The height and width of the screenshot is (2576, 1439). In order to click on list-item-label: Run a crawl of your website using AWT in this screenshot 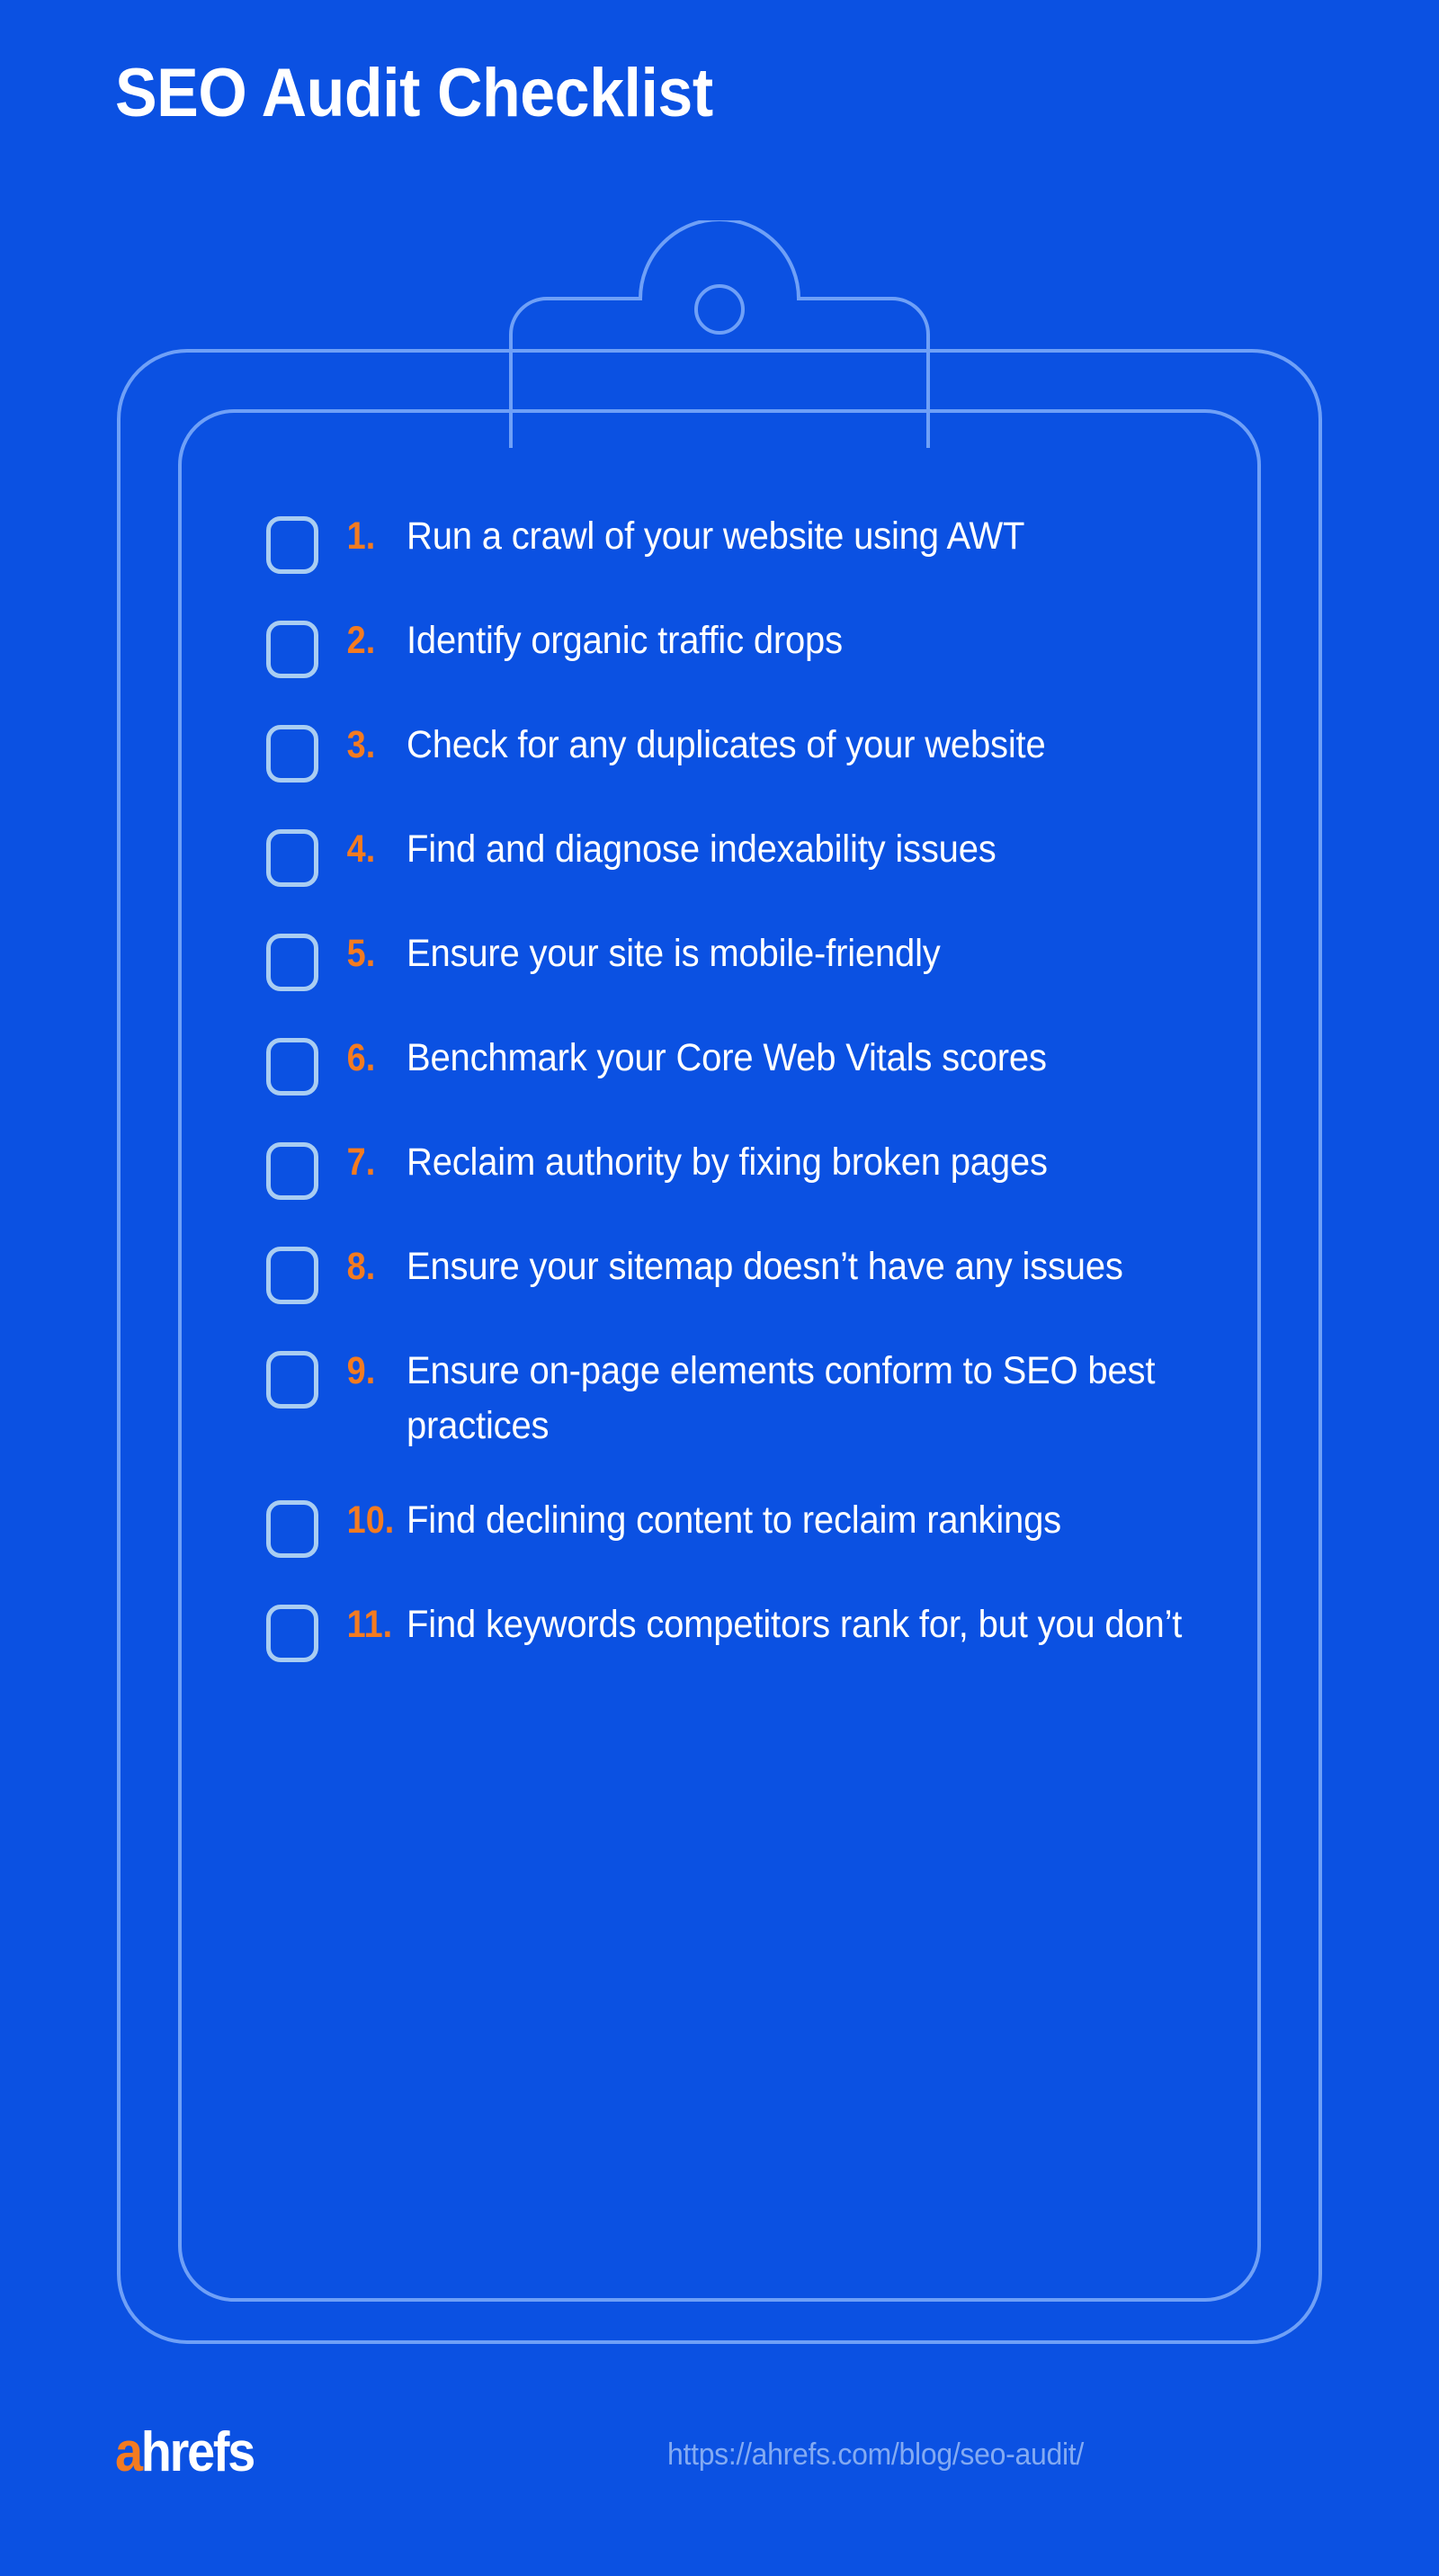, I will do `click(716, 536)`.